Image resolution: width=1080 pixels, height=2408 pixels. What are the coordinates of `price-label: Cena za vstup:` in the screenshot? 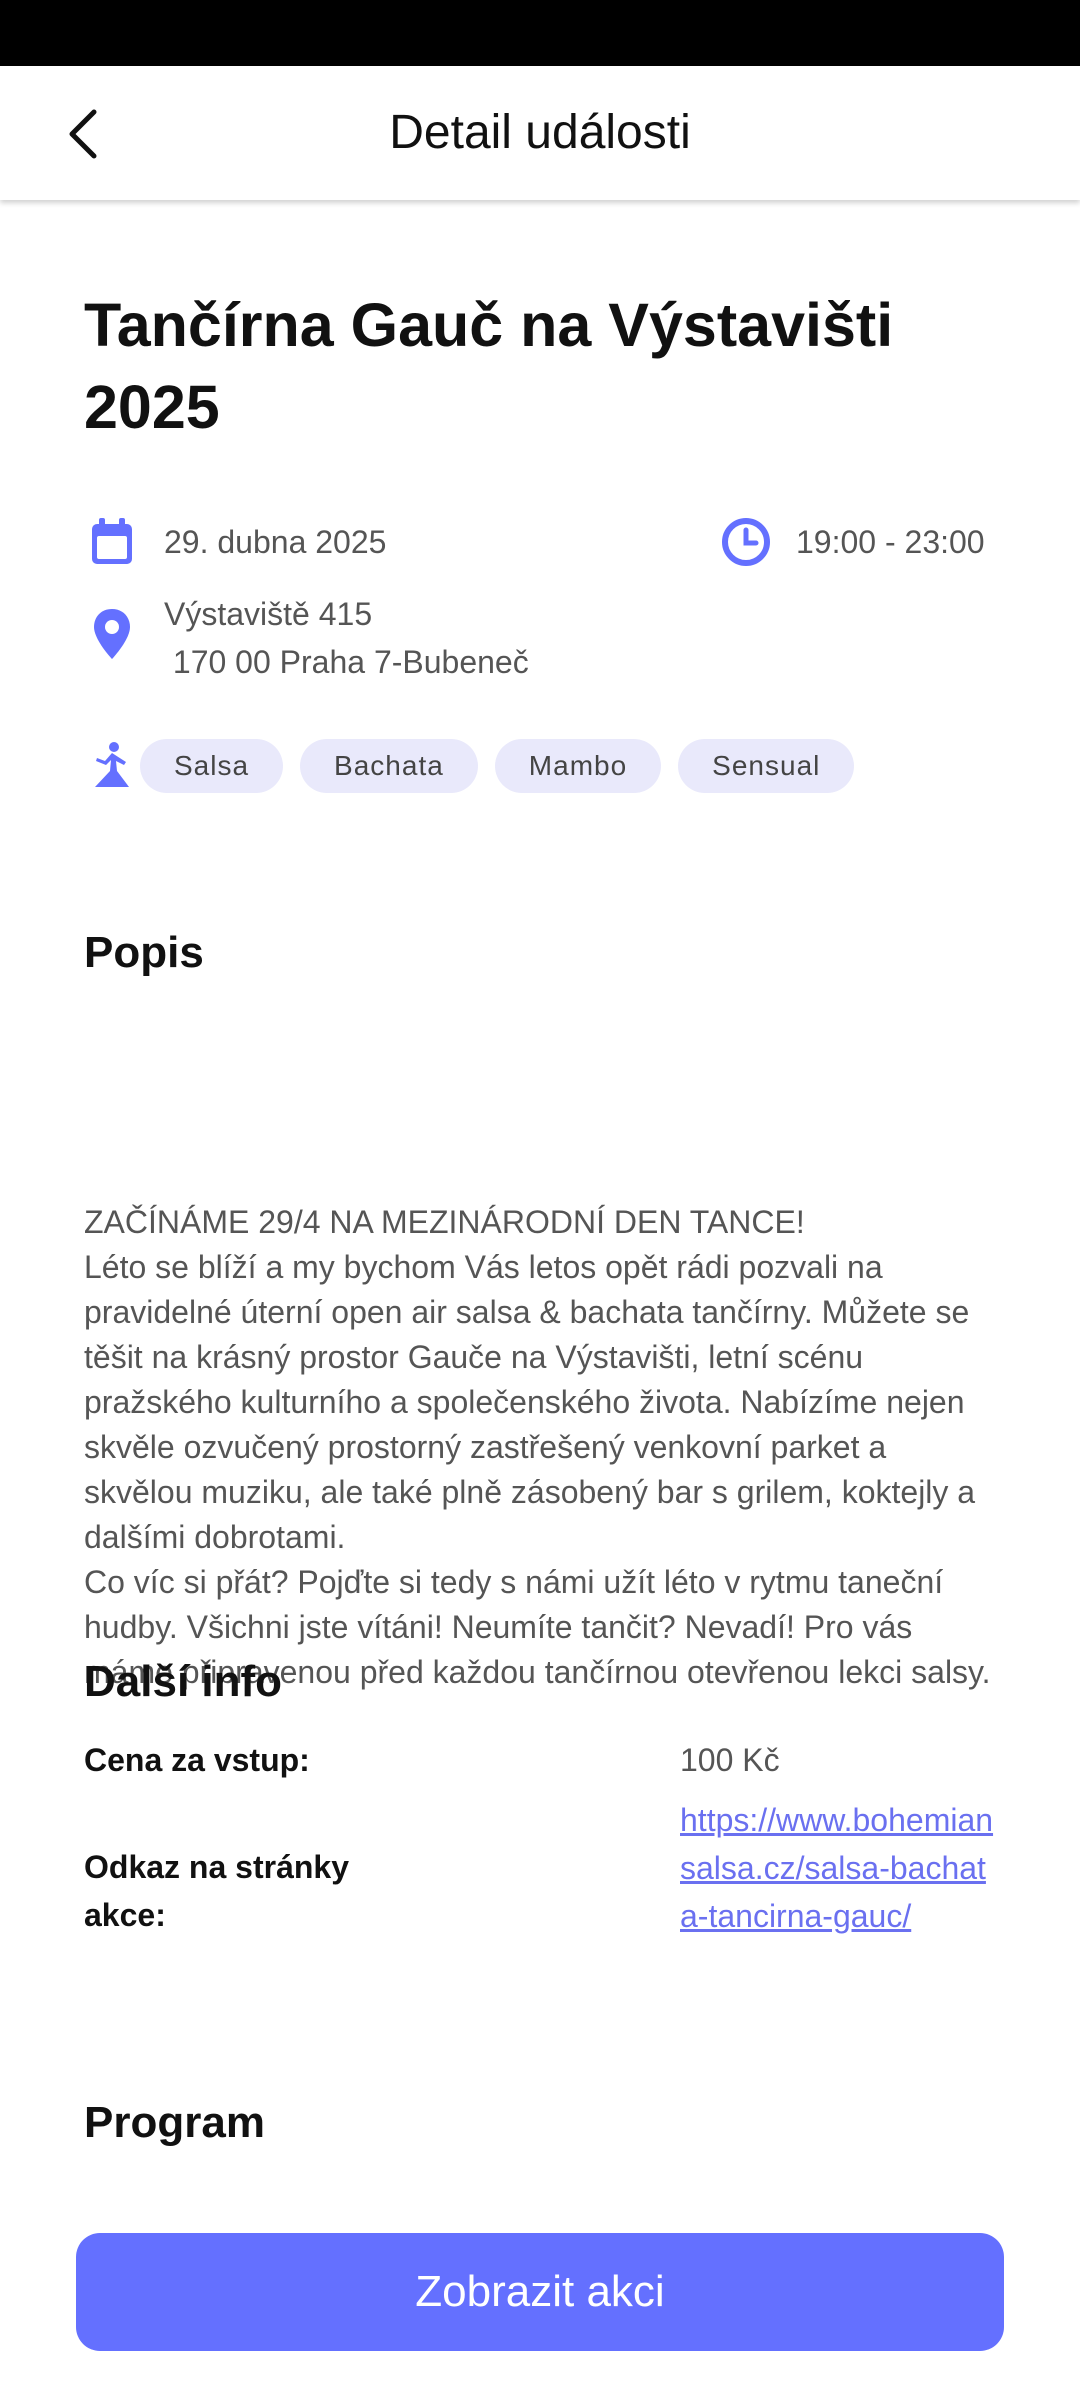 It's located at (197, 1760).